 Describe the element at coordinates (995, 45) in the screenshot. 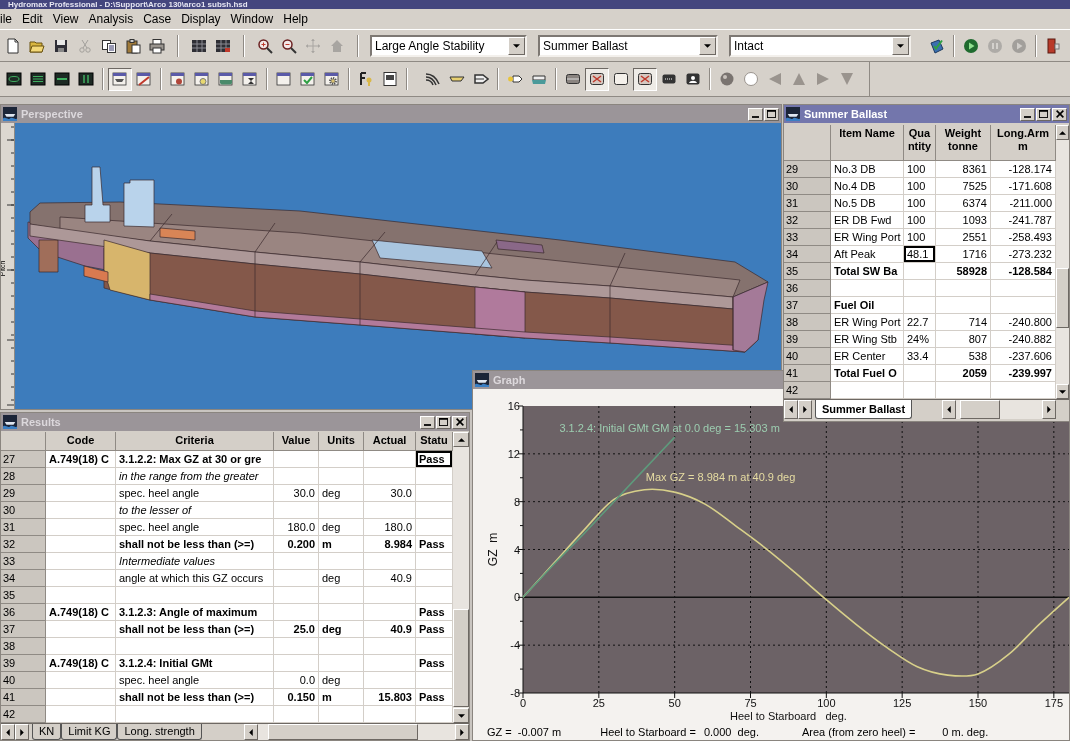

I see `pause-icon` at that location.